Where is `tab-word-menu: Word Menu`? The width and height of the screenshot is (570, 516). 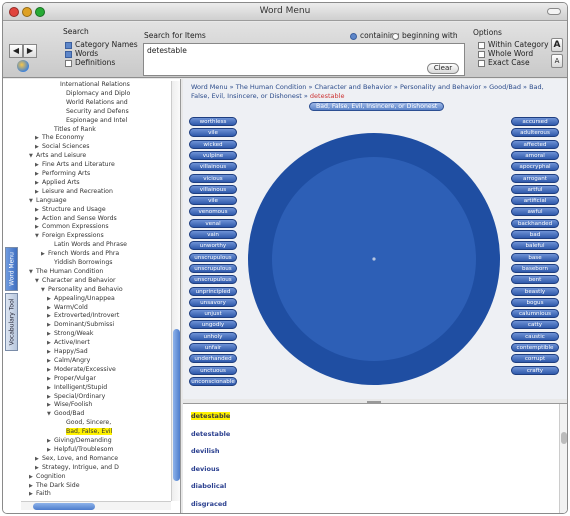
tab-word-menu: Word Menu is located at coordinates (11, 269).